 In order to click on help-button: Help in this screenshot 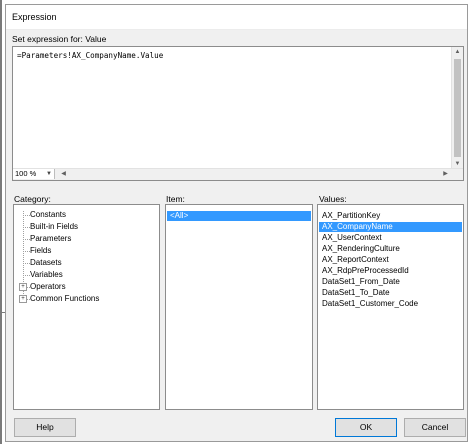, I will do `click(45, 427)`.